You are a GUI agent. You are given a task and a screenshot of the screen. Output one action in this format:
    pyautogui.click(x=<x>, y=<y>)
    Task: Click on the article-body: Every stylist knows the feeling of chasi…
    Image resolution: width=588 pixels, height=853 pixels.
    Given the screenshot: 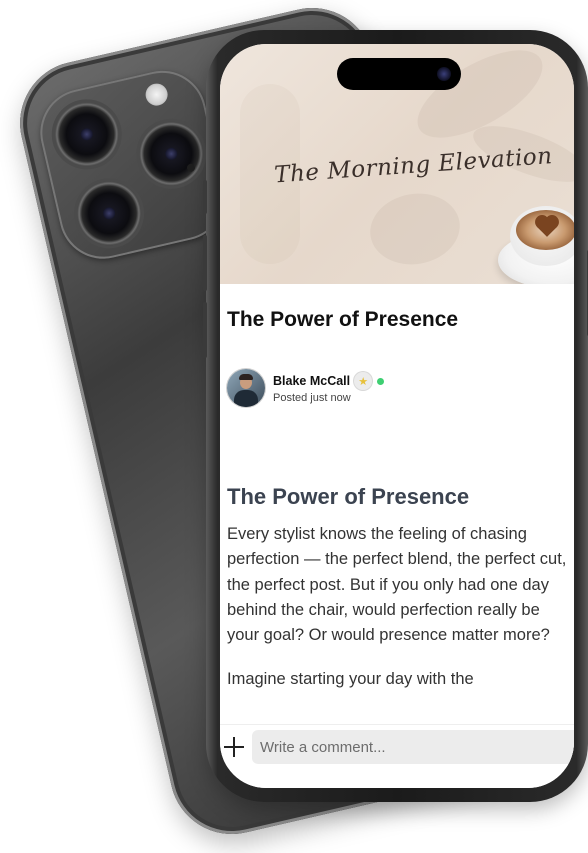 What is the action you would take?
    pyautogui.click(x=397, y=617)
    